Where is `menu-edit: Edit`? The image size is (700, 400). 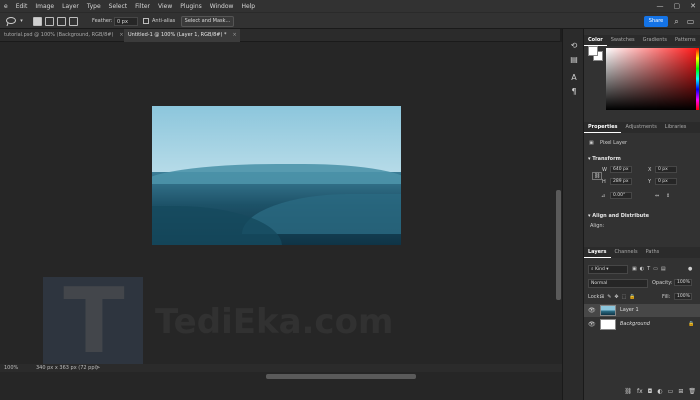 menu-edit: Edit is located at coordinates (22, 6).